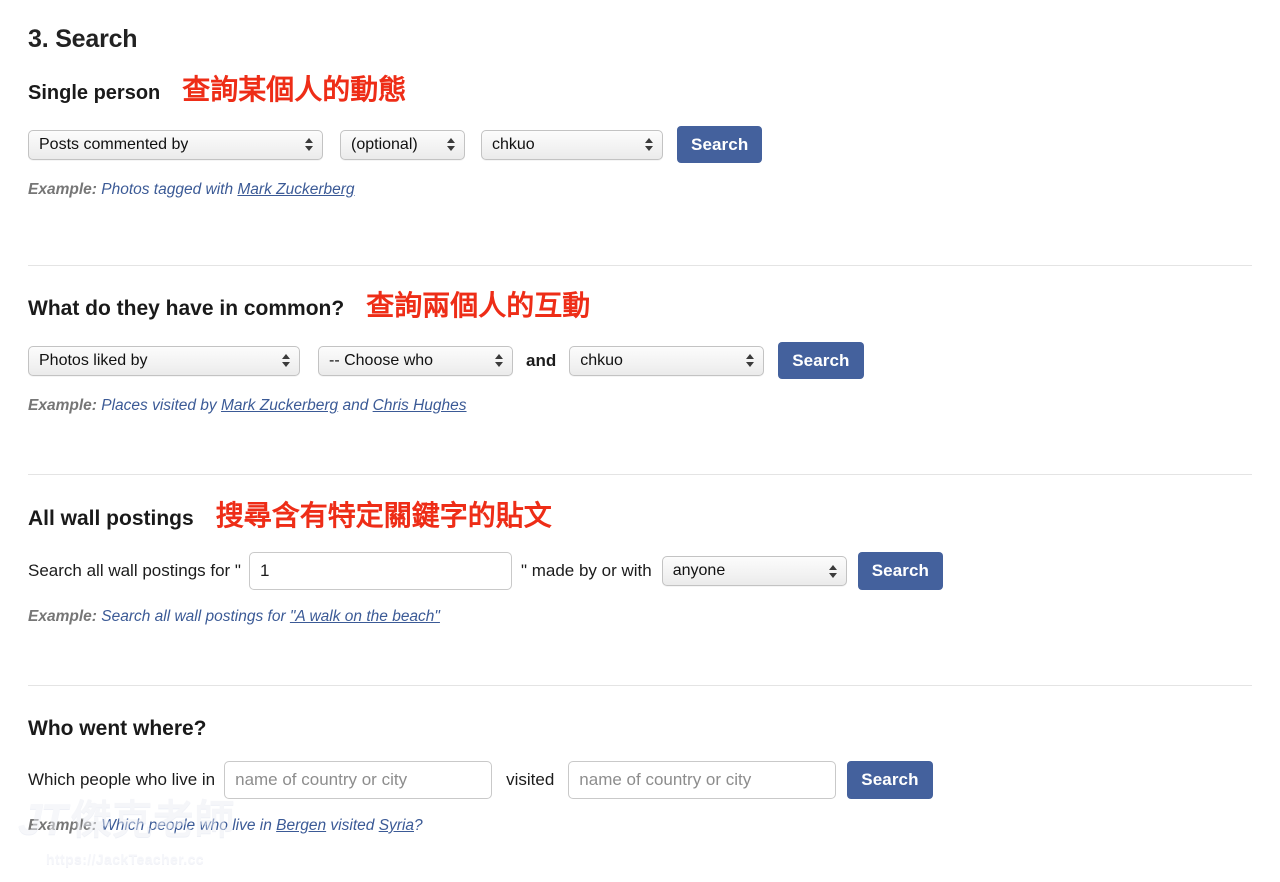 This screenshot has width=1280, height=882. What do you see at coordinates (294, 89) in the screenshot?
I see `single-person-annotation: 查詢某個人的動態` at bounding box center [294, 89].